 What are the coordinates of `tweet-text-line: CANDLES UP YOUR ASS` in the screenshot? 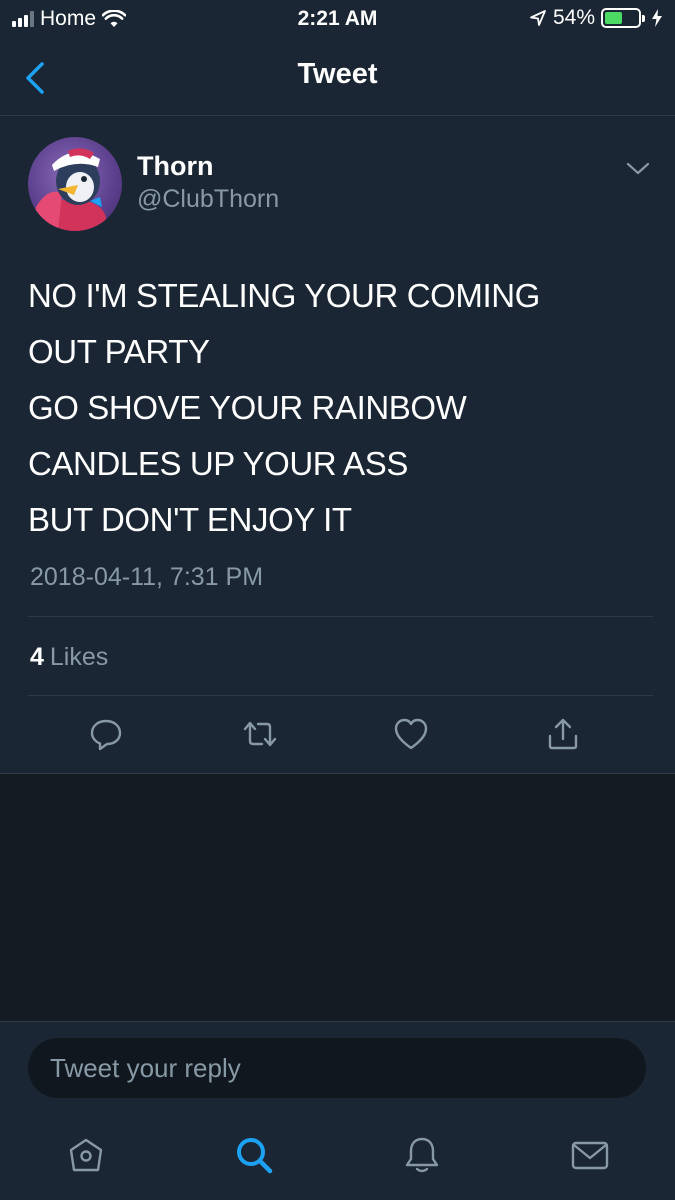 It's located at (218, 463).